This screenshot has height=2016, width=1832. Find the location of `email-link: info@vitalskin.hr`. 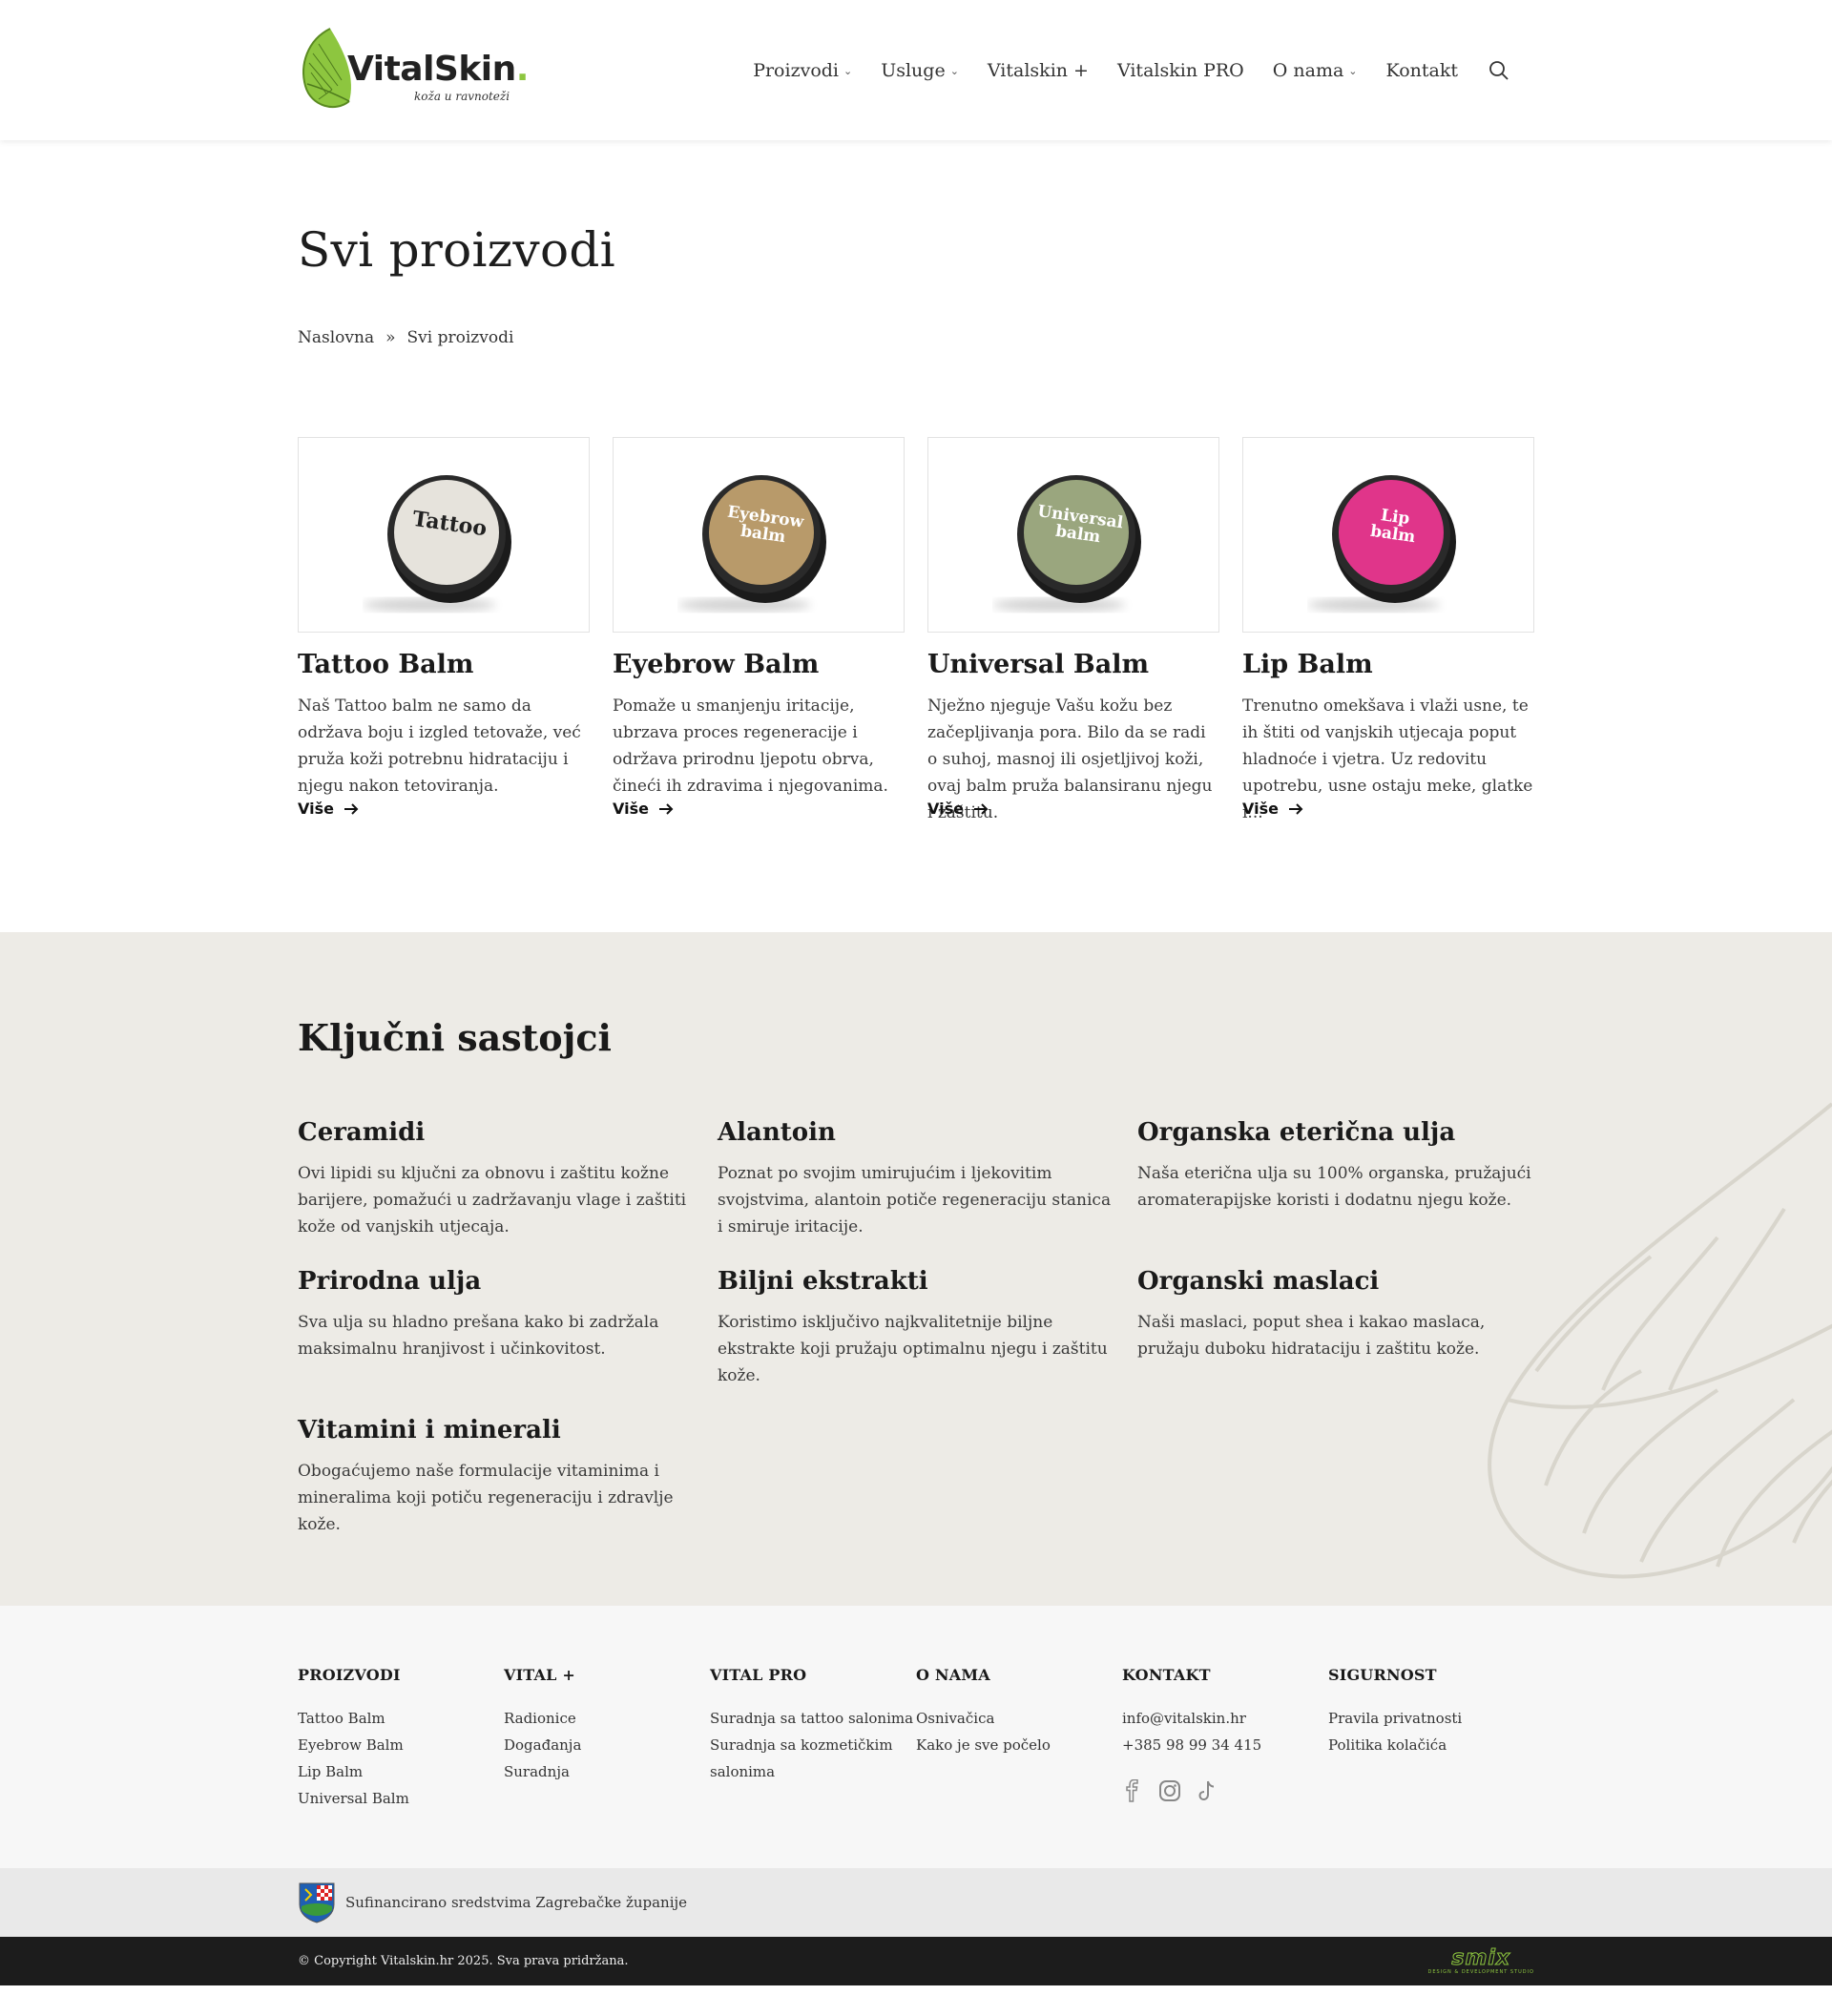

email-link: info@vitalskin.hr is located at coordinates (1225, 1718).